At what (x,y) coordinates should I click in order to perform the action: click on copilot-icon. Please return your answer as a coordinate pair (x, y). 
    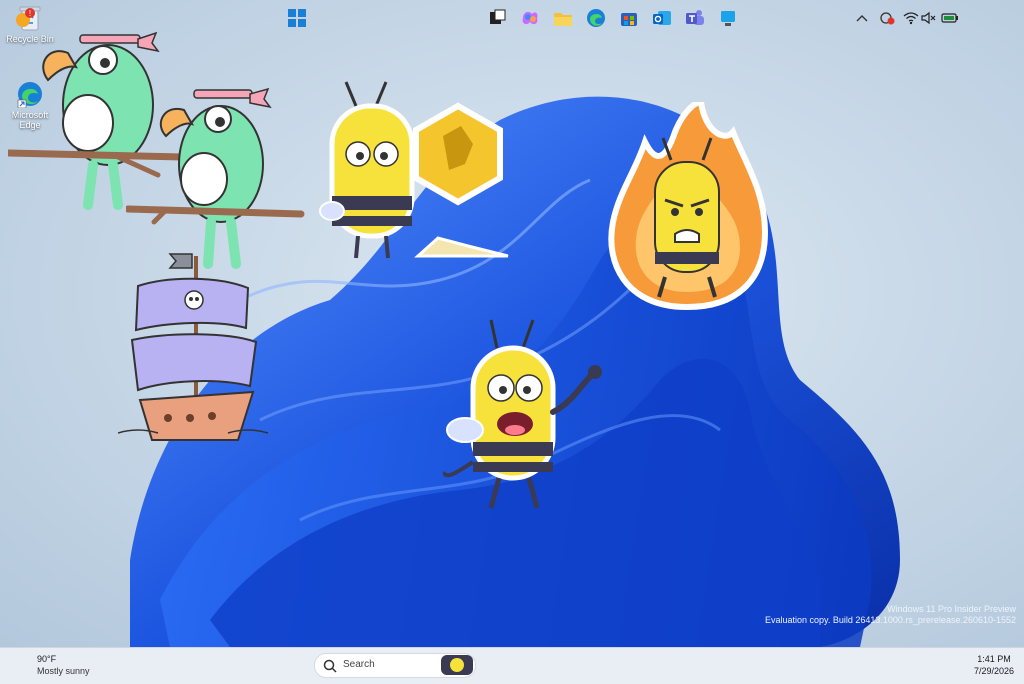
    Looking at the image, I should click on (530, 18).